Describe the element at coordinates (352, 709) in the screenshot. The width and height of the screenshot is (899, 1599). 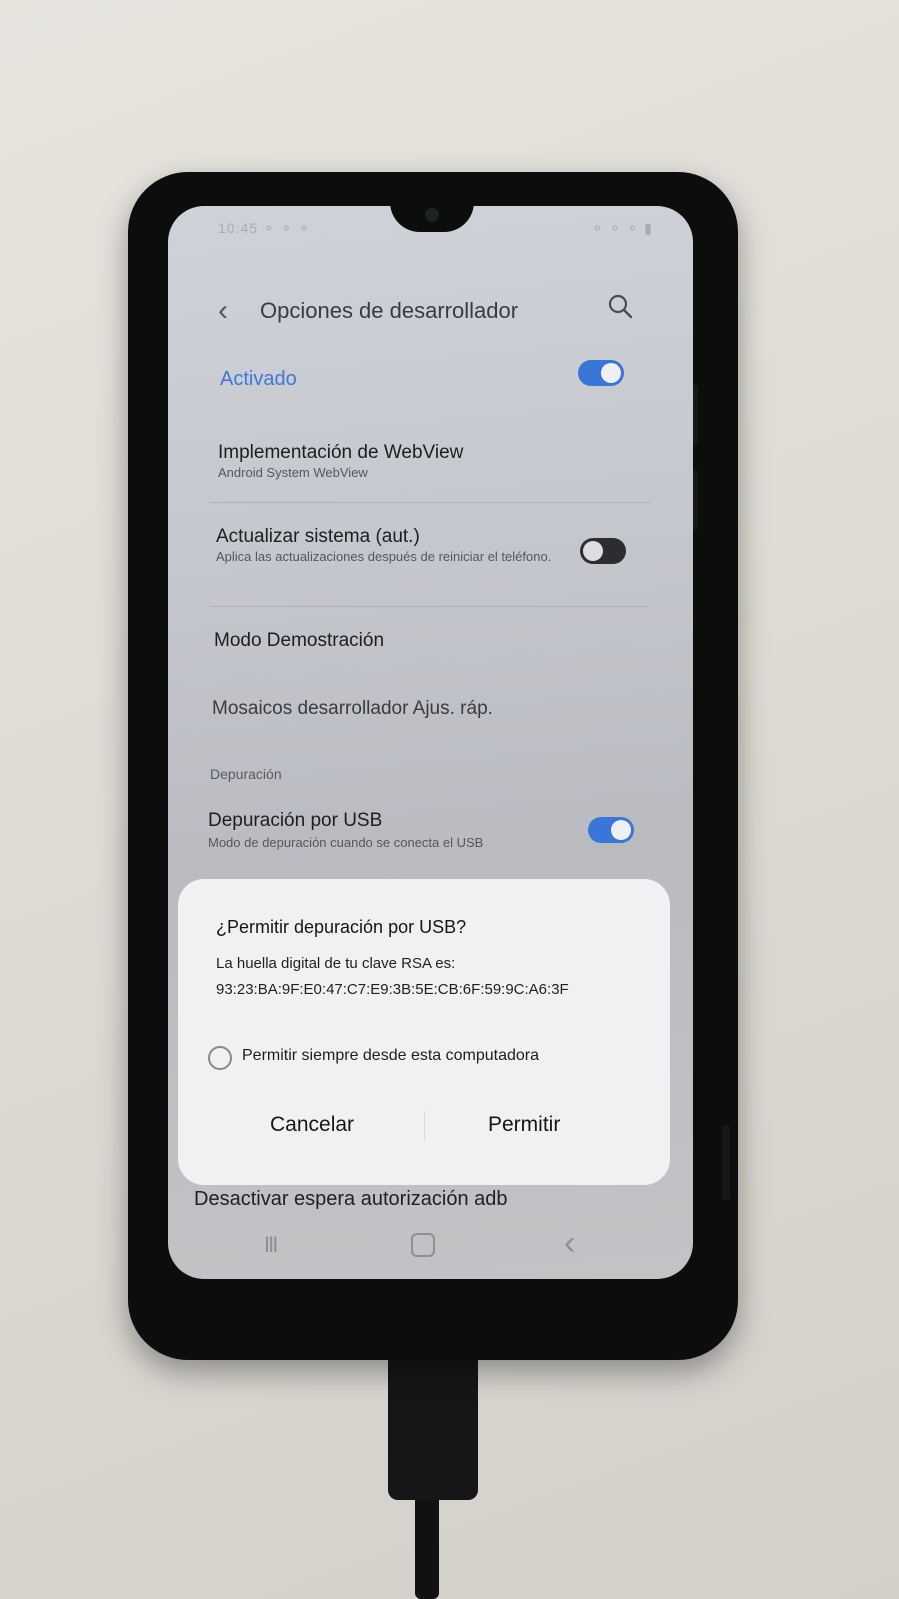
I see `setting-quick-tiles: Mosaicos desarrollador Ajus. ráp.` at that location.